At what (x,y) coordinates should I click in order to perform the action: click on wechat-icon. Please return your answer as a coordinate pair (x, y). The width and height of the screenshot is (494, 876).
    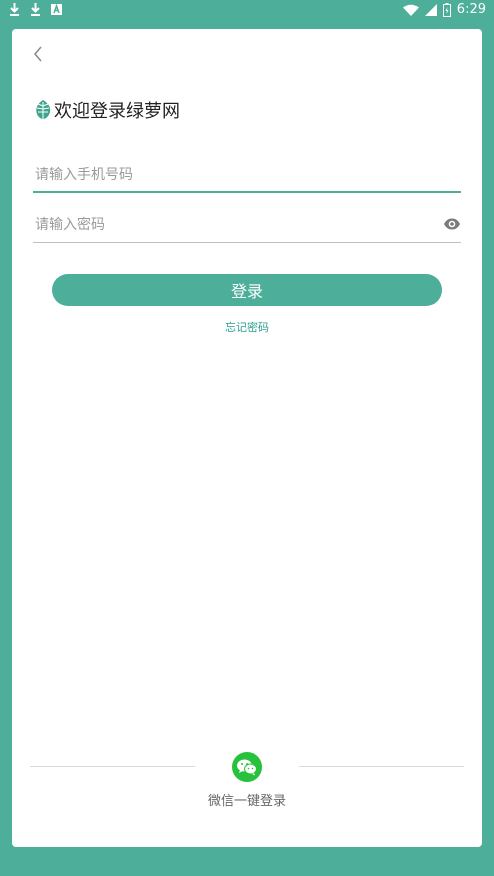
    Looking at the image, I should click on (247, 767).